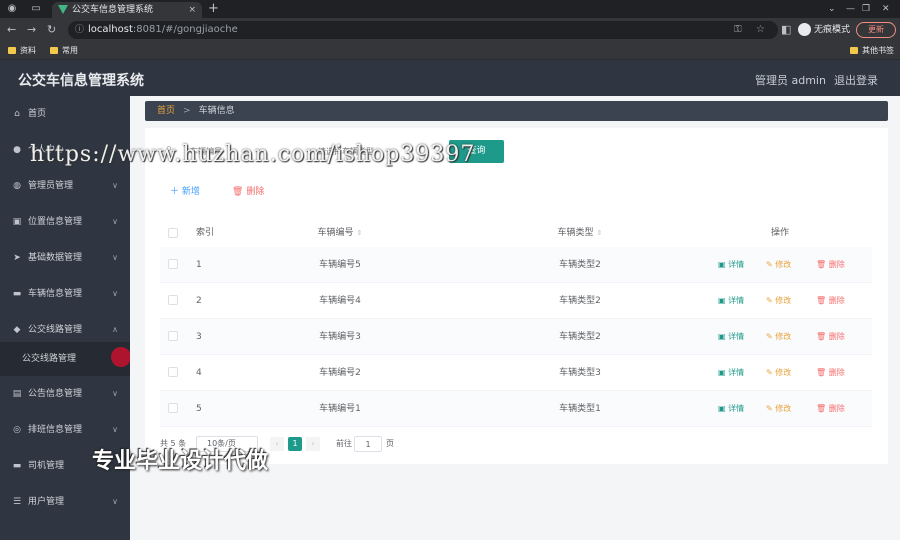 This screenshot has width=900, height=540. What do you see at coordinates (22, 51) in the screenshot?
I see `bookmark-folder-1: 资料` at bounding box center [22, 51].